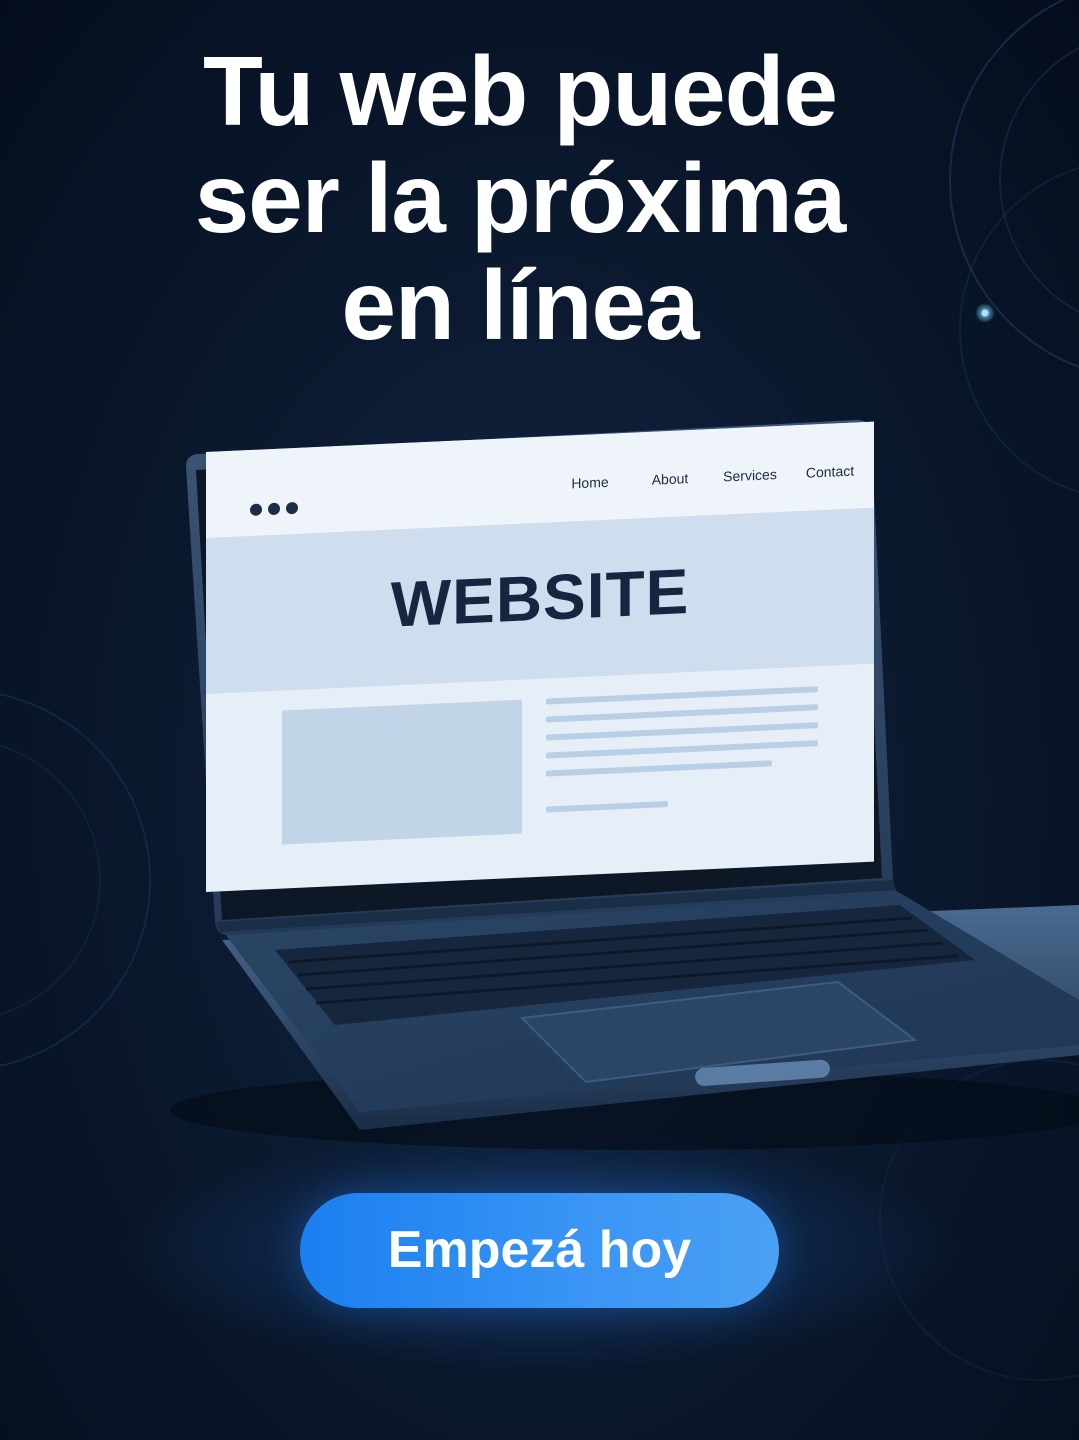  Describe the element at coordinates (539, 1250) in the screenshot. I see `start-today-button: Empezá hoy` at that location.